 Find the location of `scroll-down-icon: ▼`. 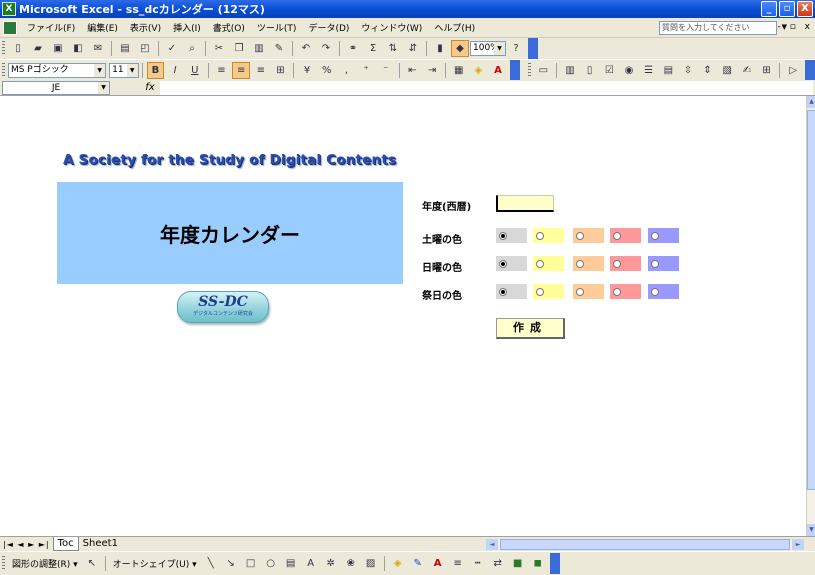

scroll-down-icon: ▼ is located at coordinates (811, 530).